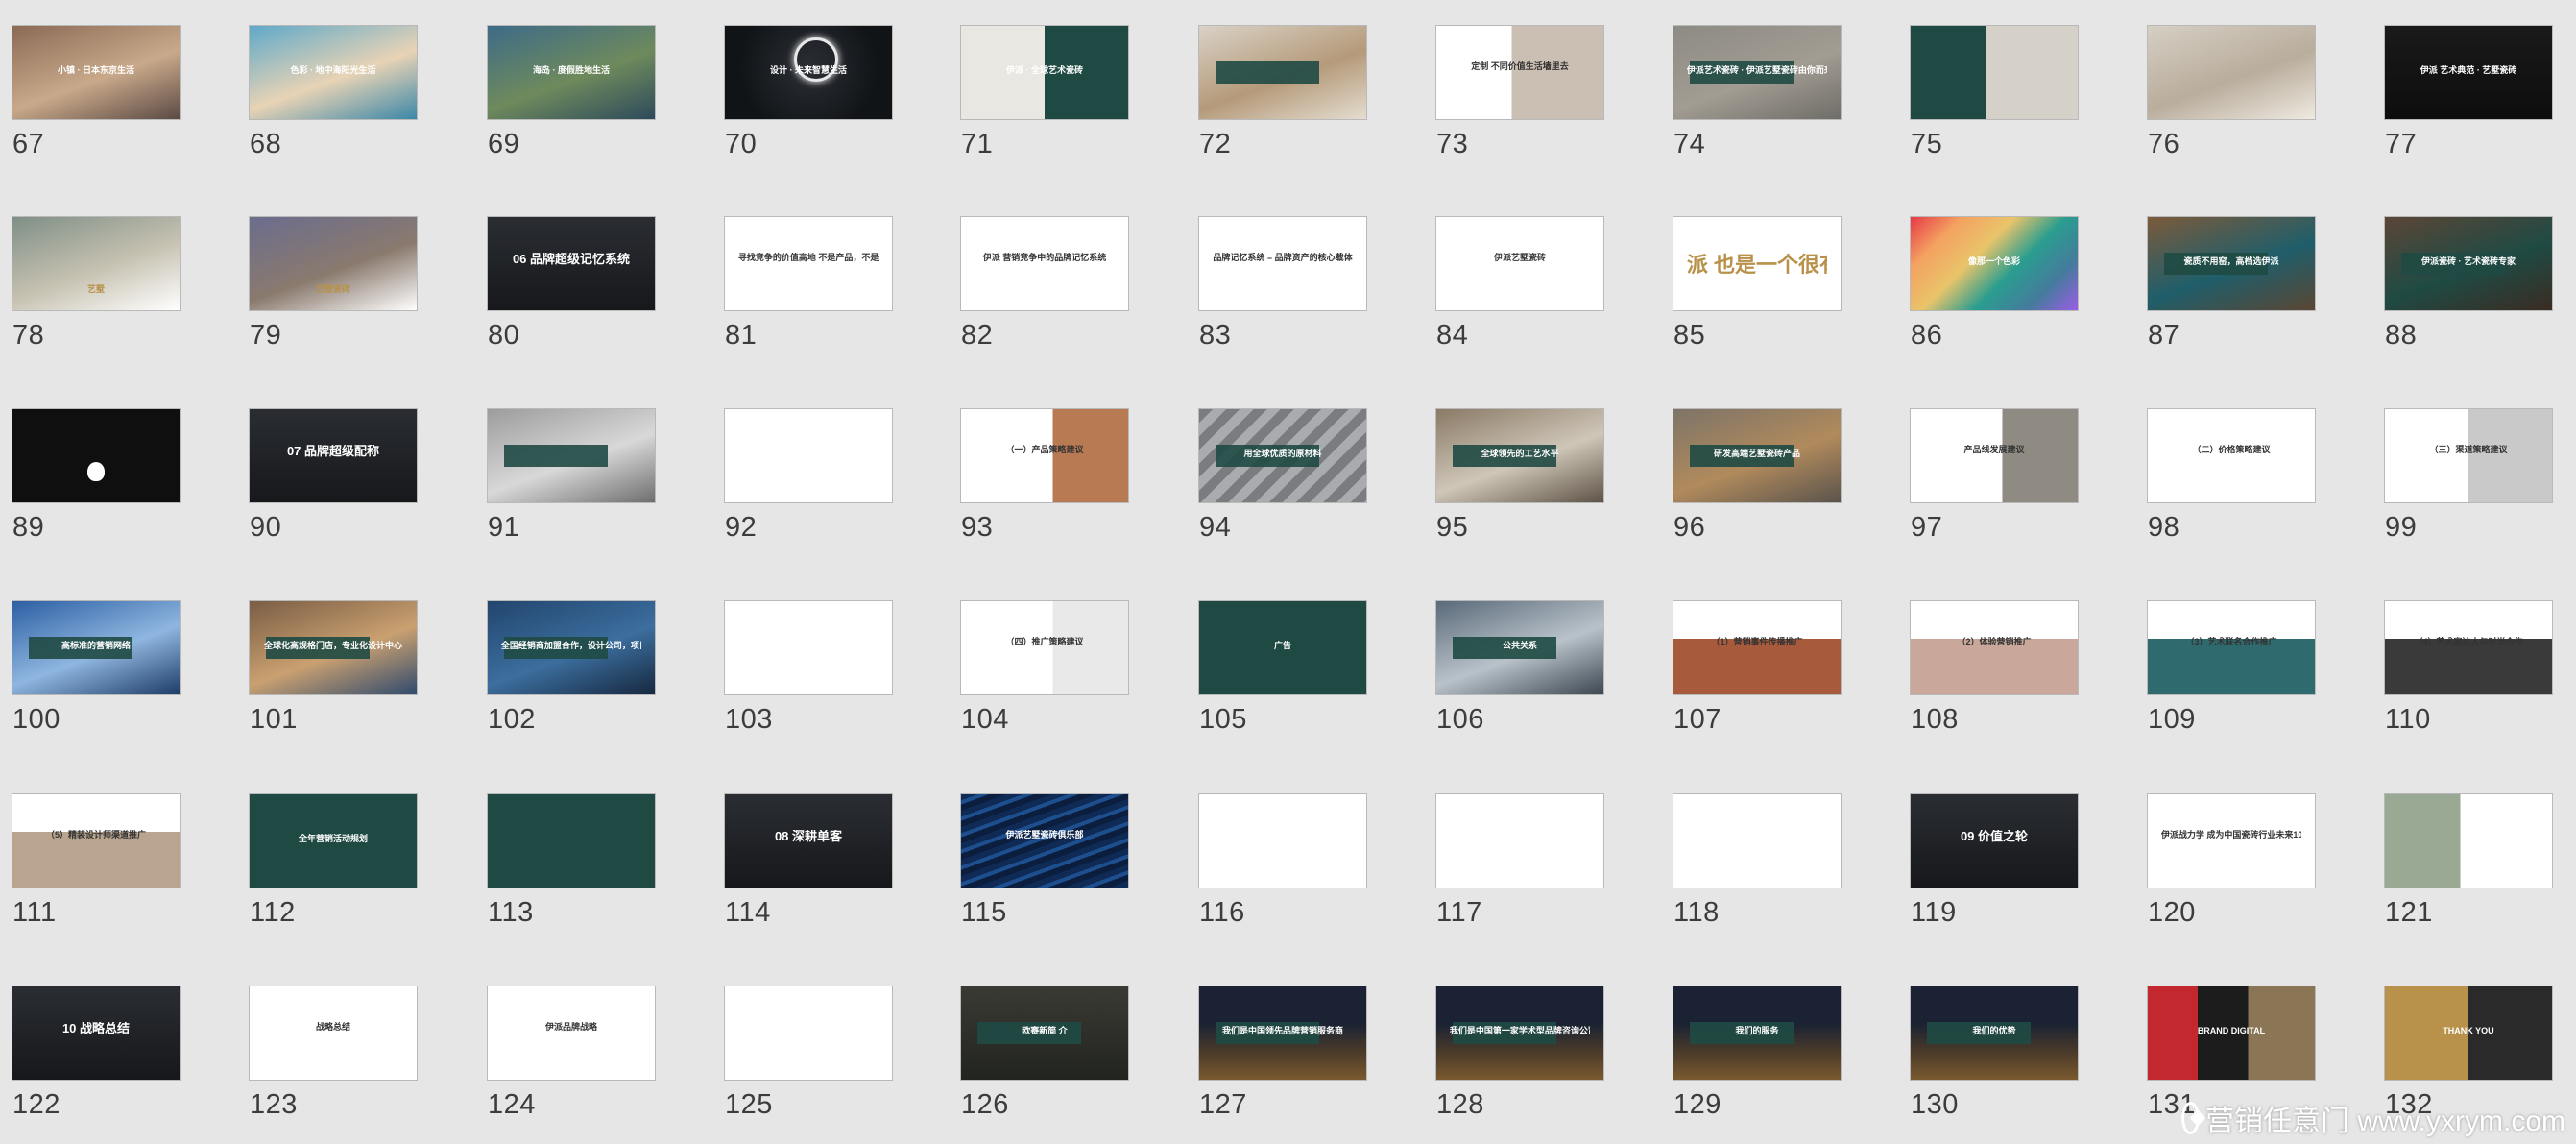  I want to click on slide-thumbnail: （二）价格策略建议, so click(2231, 455).